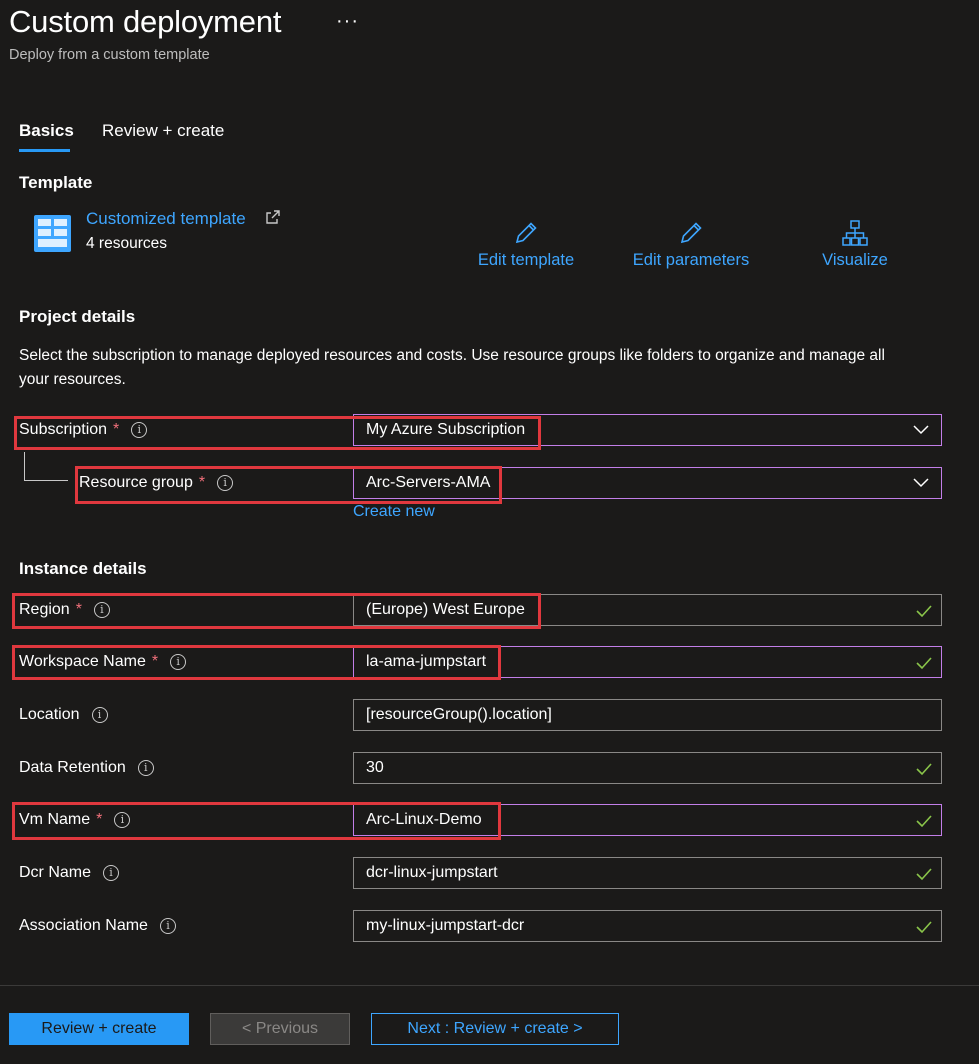 This screenshot has height=1064, width=979. What do you see at coordinates (394, 512) in the screenshot?
I see `create-new-link: Create new` at bounding box center [394, 512].